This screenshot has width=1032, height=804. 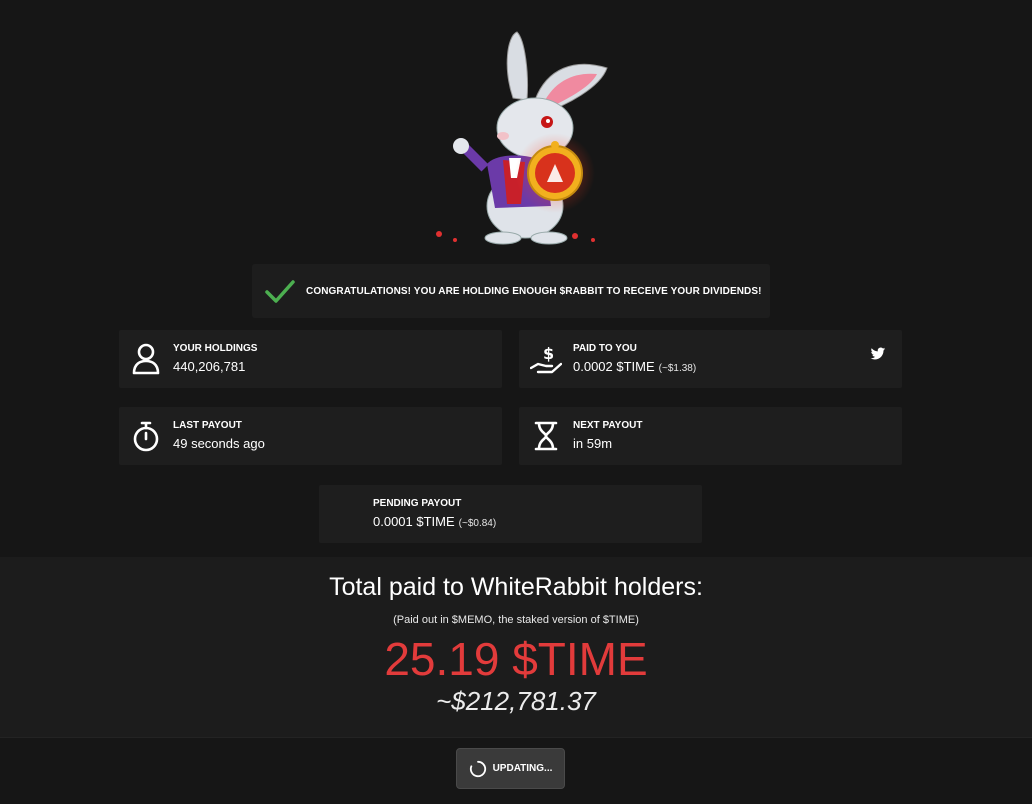 What do you see at coordinates (516, 737) in the screenshot?
I see `divider` at bounding box center [516, 737].